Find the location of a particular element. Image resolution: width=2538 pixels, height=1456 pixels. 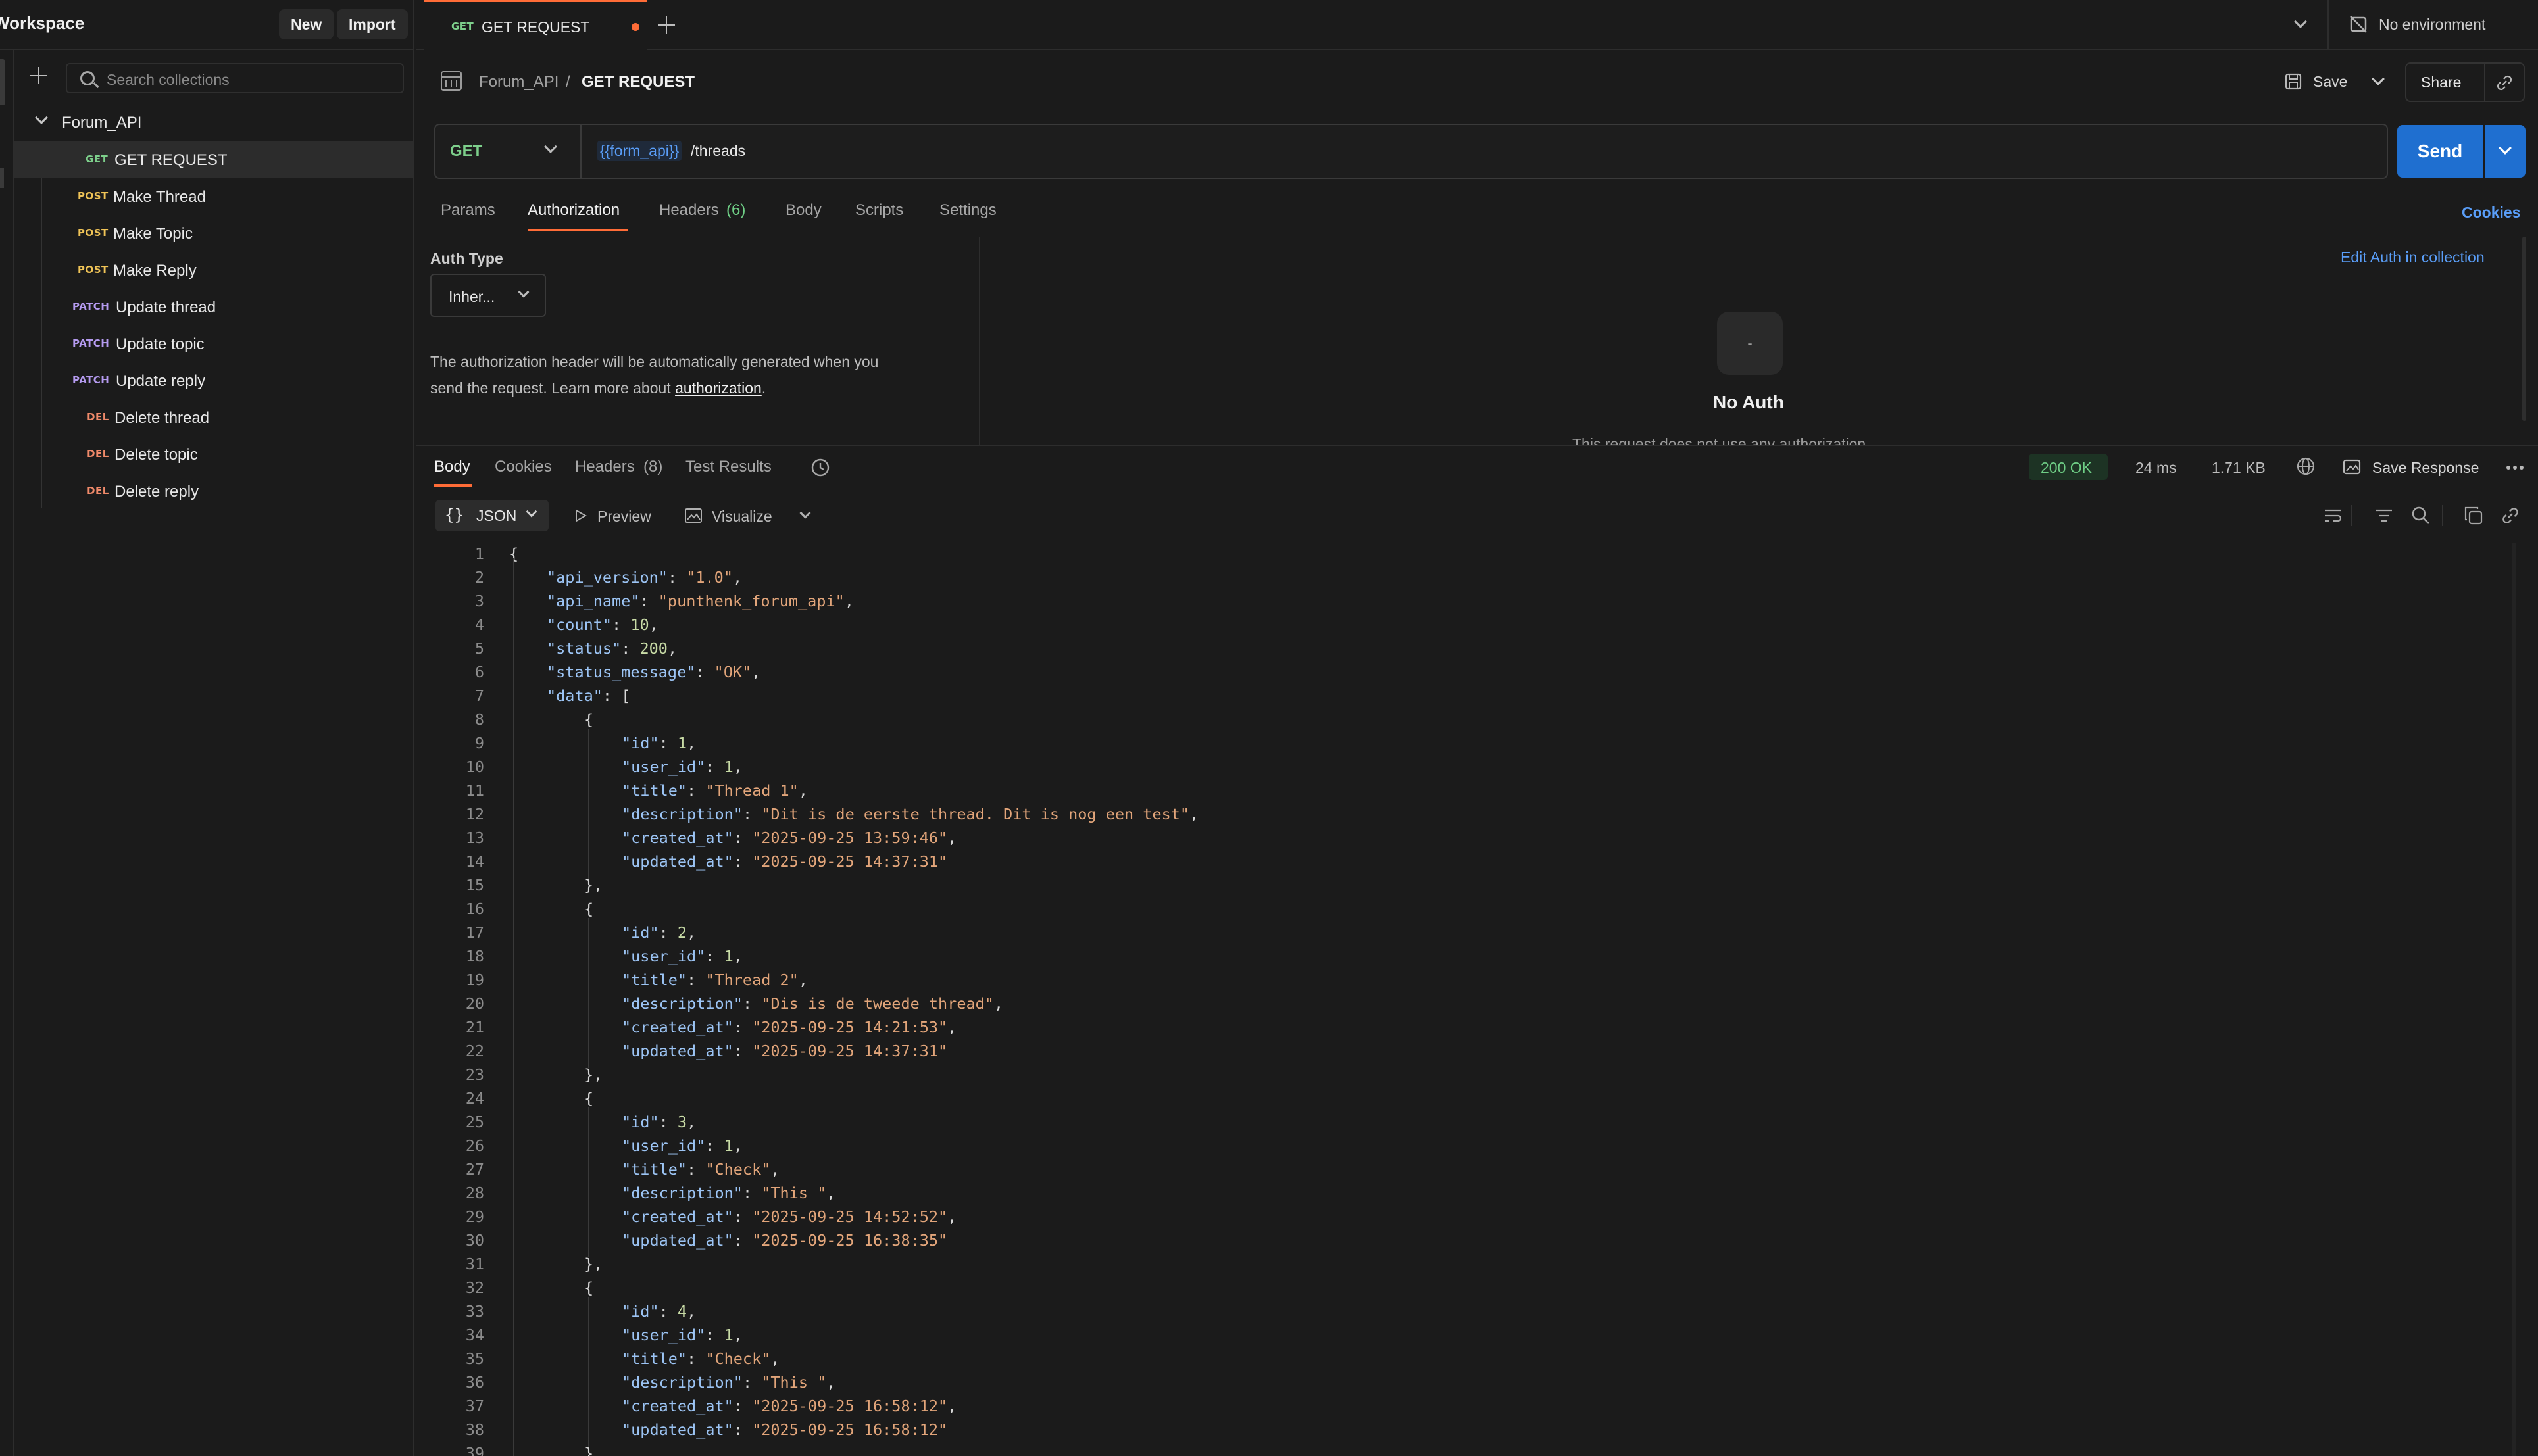

request-item: GET GET REQUEST is located at coordinates (213, 159).